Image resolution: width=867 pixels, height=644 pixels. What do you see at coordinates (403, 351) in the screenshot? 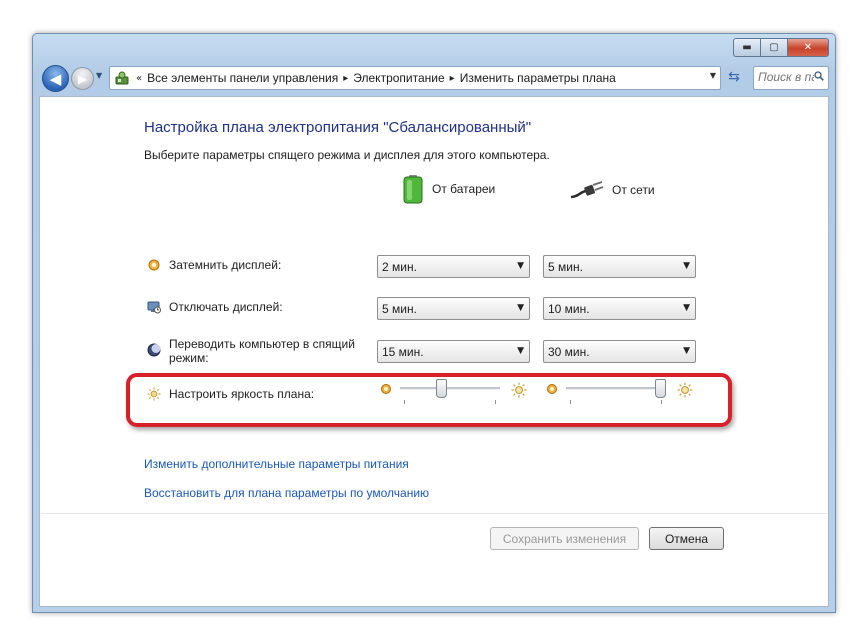
I see `selected-value: 15 мин.` at bounding box center [403, 351].